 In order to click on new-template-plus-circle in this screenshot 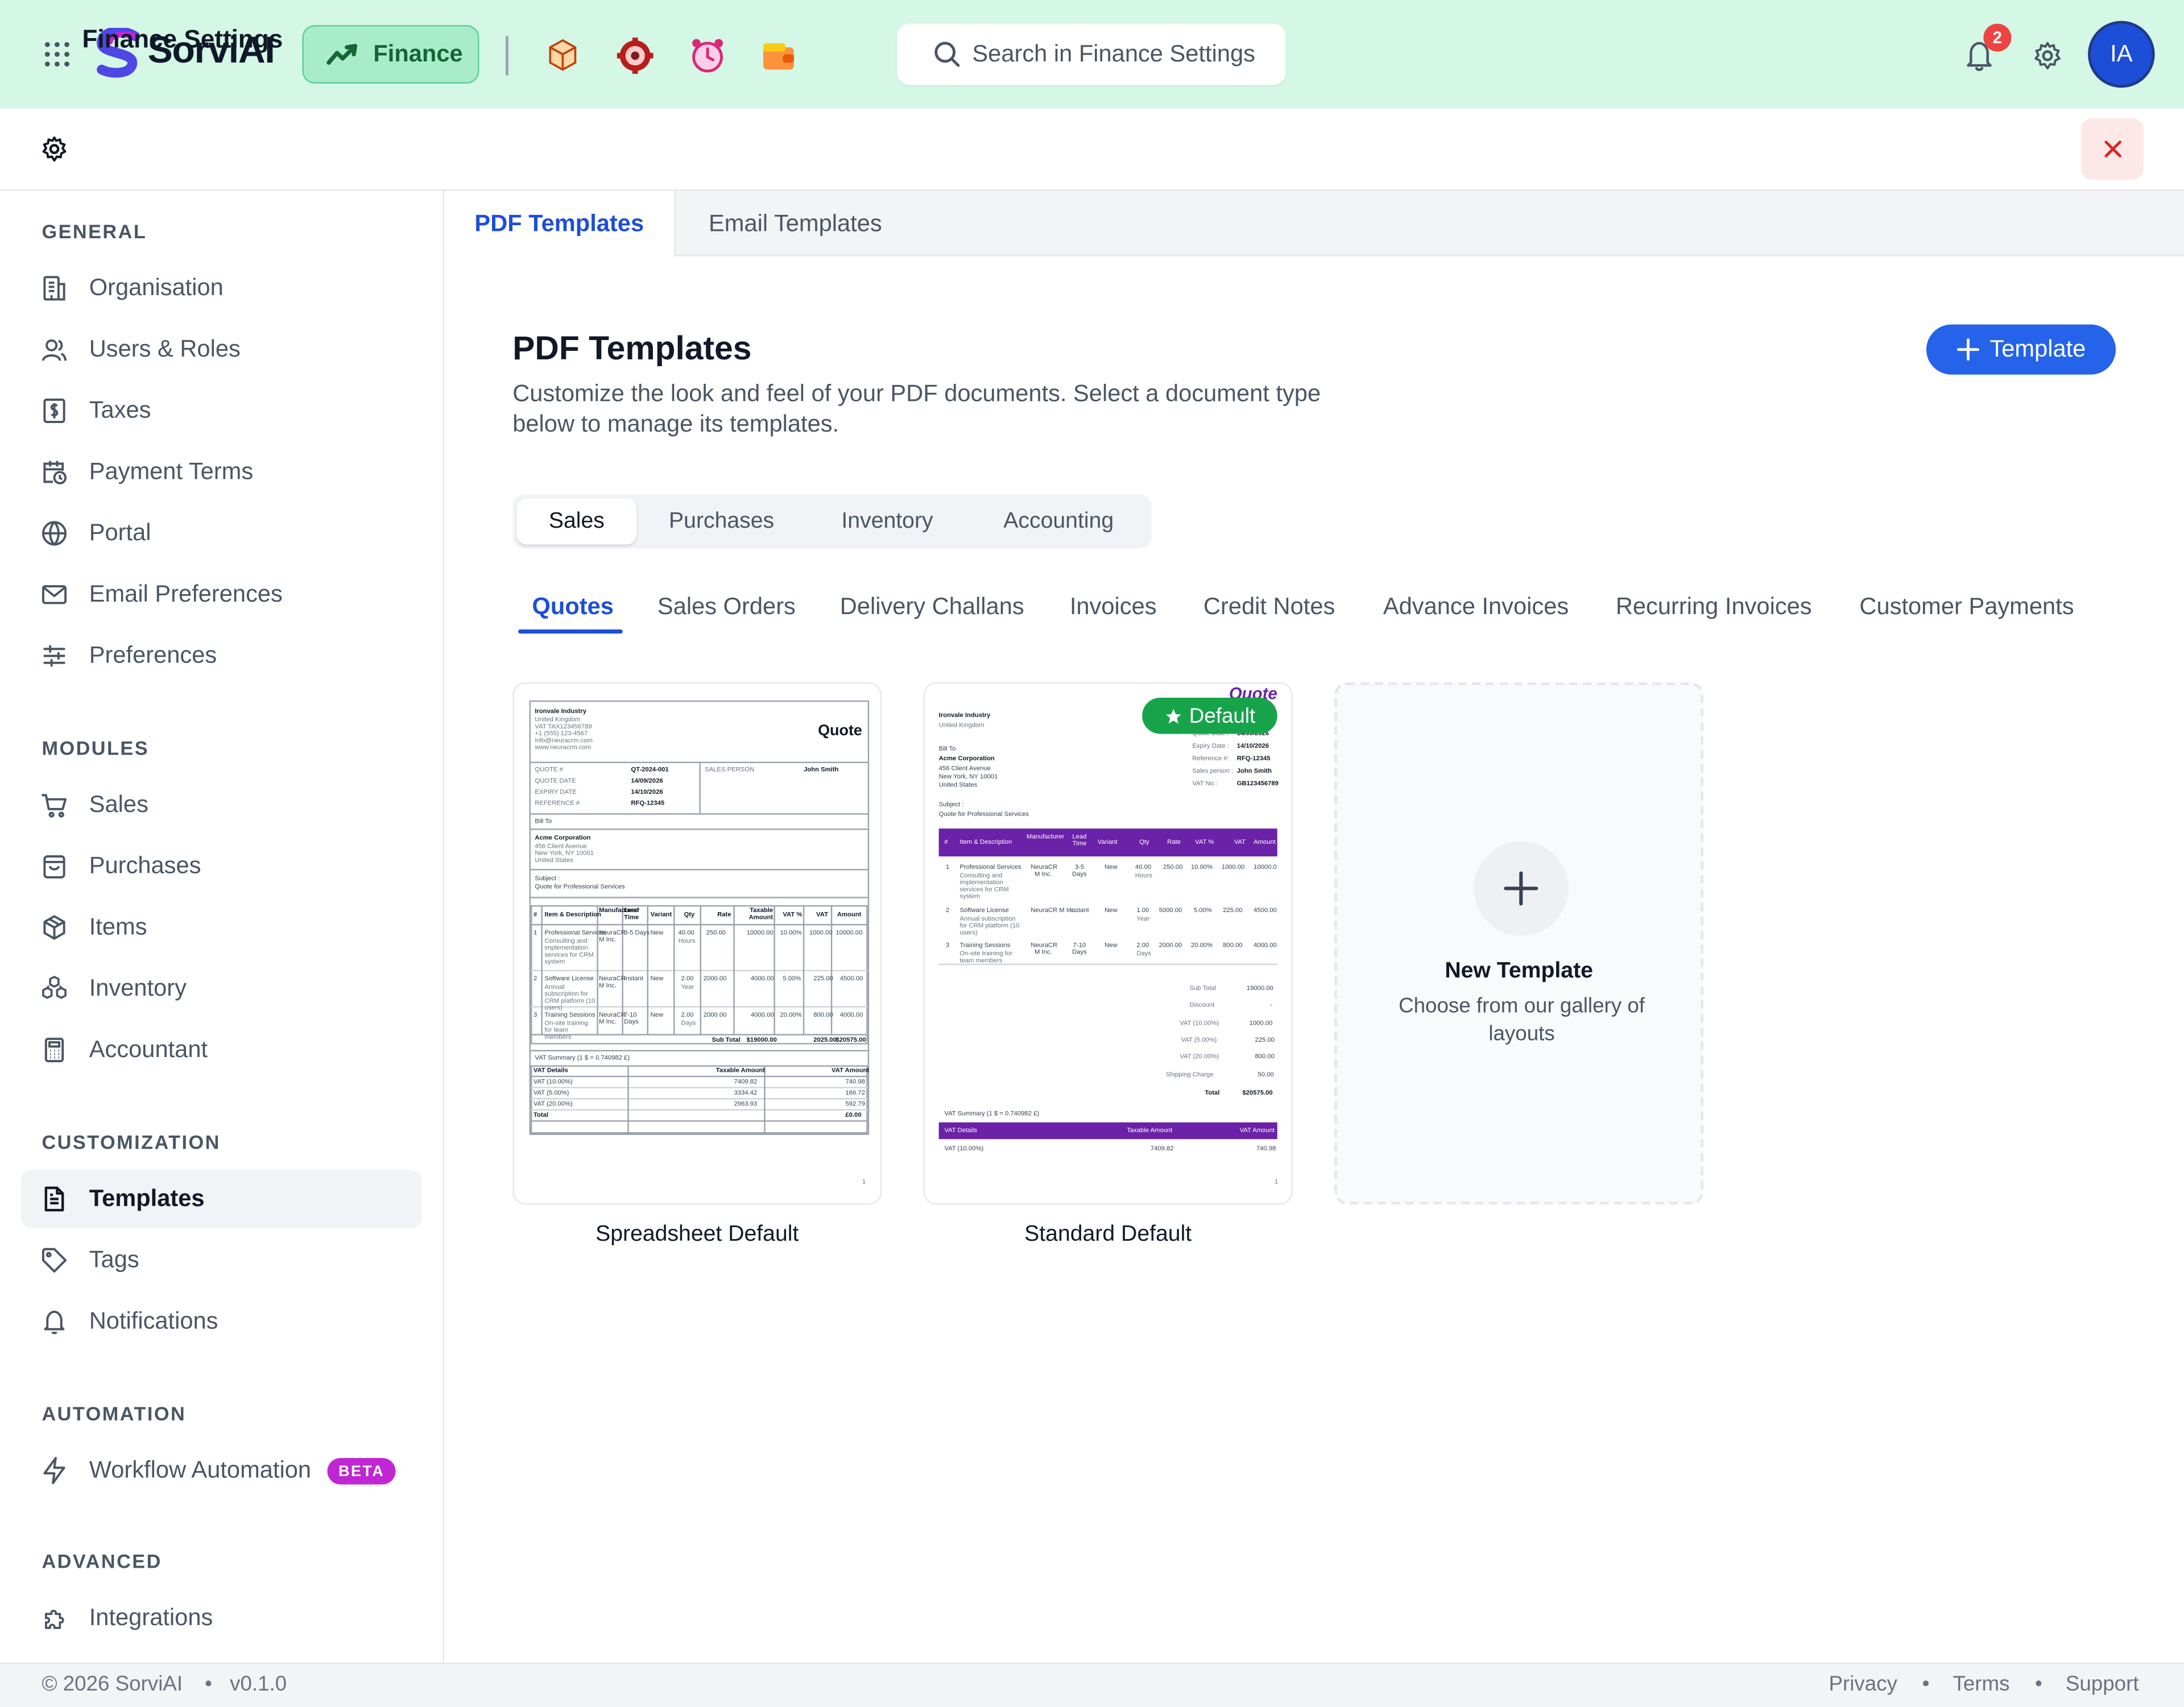, I will do `click(1521, 888)`.